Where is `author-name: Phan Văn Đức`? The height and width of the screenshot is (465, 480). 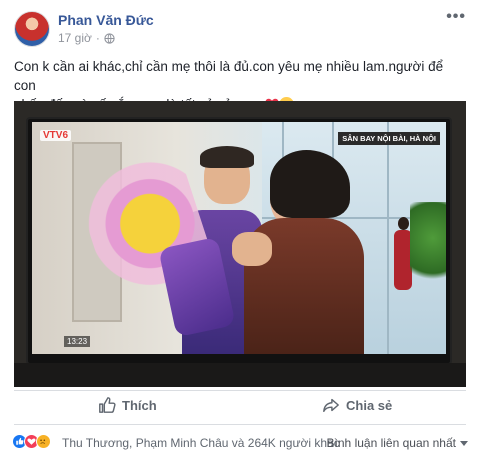 author-name: Phan Văn Đức is located at coordinates (106, 20).